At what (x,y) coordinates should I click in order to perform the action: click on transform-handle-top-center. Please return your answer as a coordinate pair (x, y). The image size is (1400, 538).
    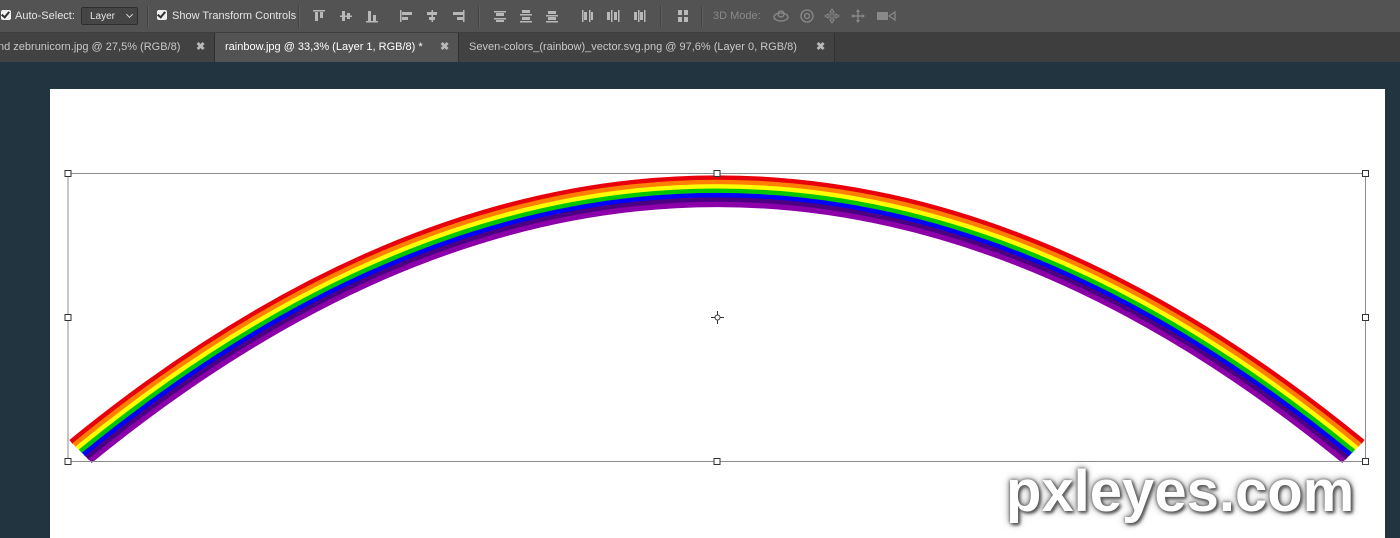
    Looking at the image, I should click on (717, 173).